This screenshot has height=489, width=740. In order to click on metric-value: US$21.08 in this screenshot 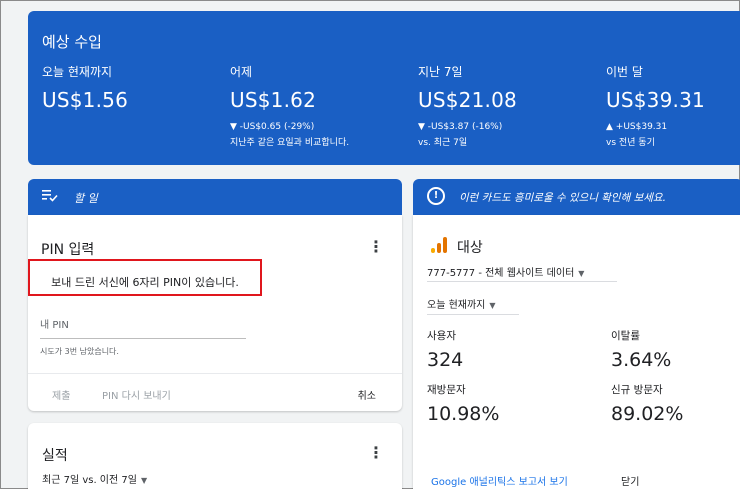, I will do `click(467, 100)`.